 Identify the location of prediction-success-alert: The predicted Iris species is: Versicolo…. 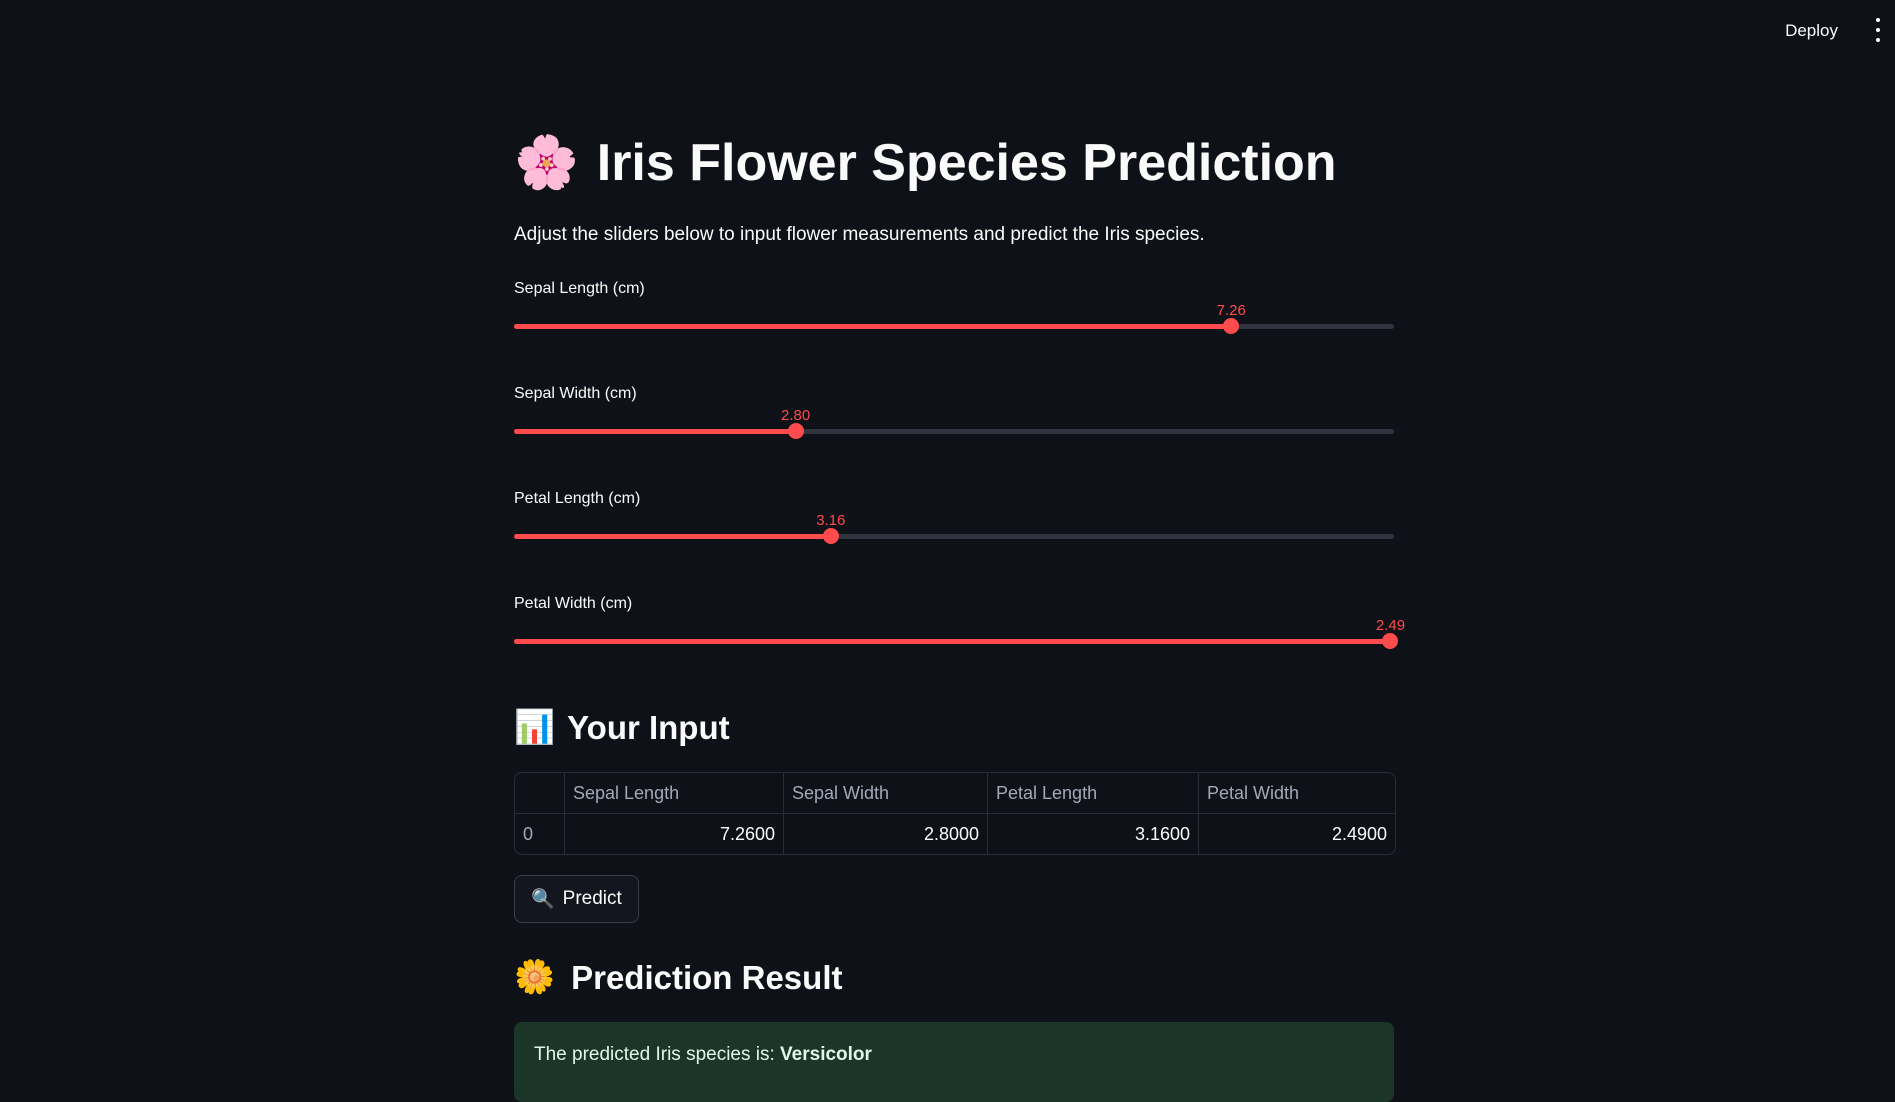
(954, 1062).